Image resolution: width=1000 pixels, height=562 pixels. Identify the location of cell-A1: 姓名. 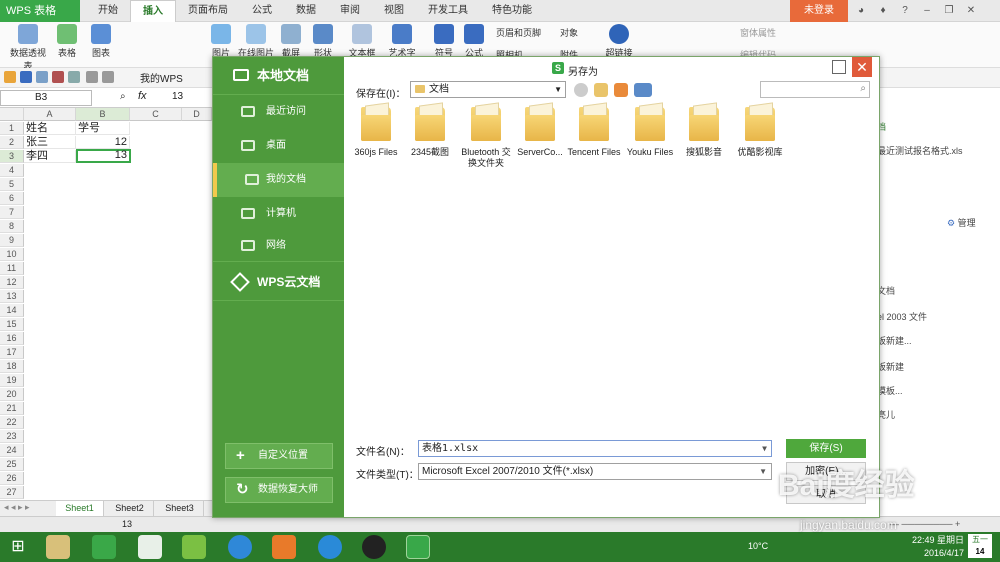
(50, 128).